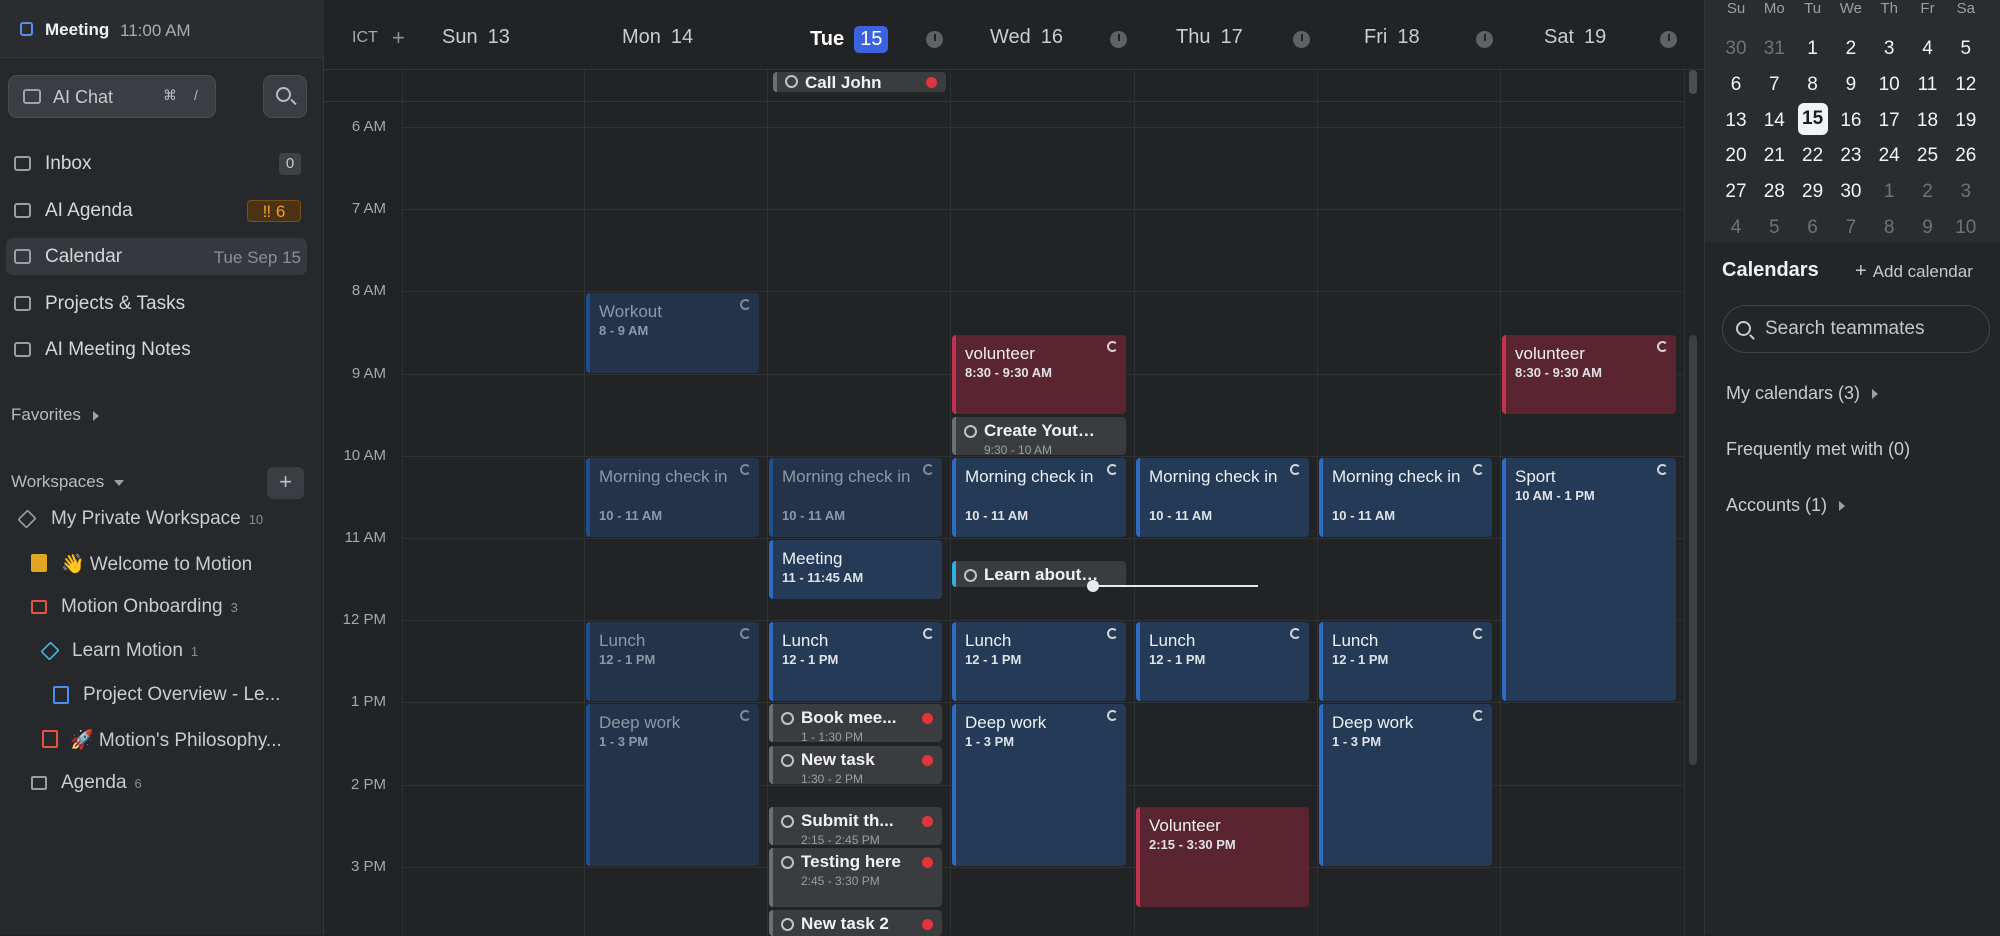 This screenshot has width=2000, height=936. I want to click on my-calendars-toggle: My calendars (3), so click(1802, 393).